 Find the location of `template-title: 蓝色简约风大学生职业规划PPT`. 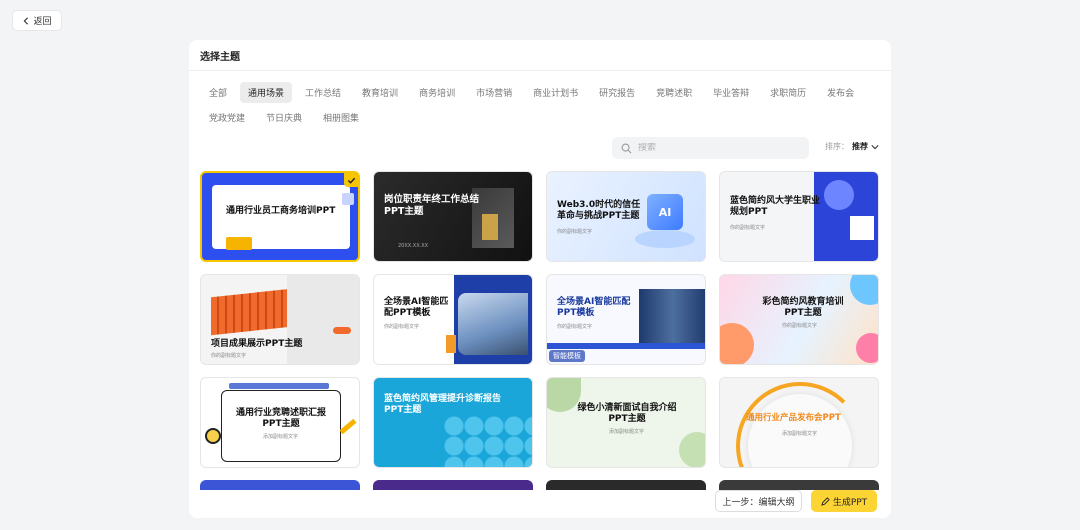

template-title: 蓝色简约风大学生职业规划PPT is located at coordinates (775, 207).